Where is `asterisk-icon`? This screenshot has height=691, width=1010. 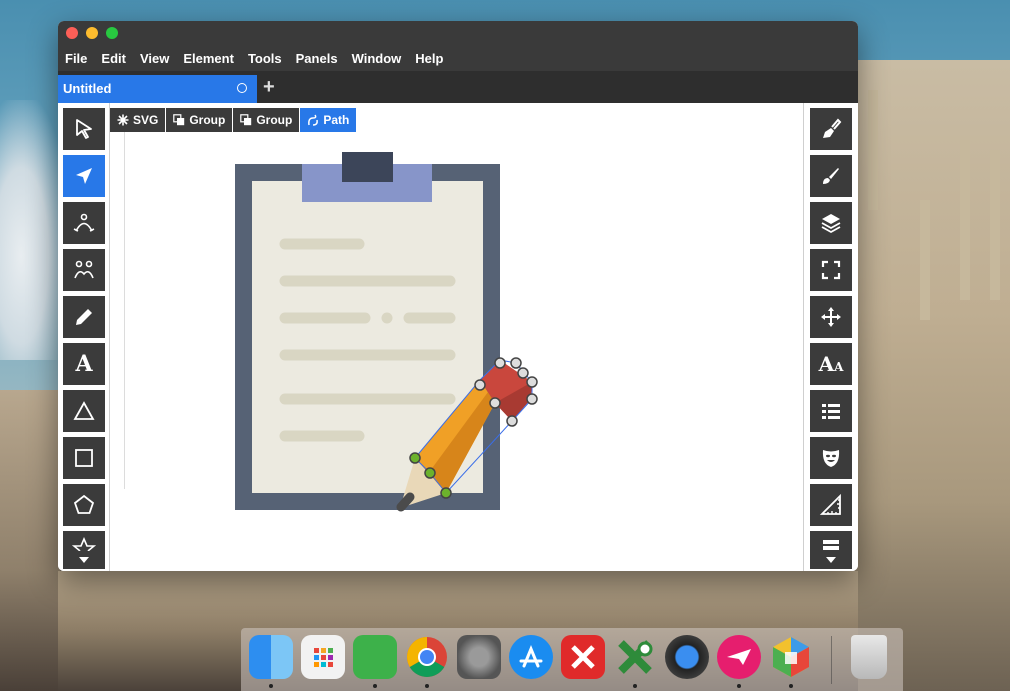
asterisk-icon is located at coordinates (123, 120).